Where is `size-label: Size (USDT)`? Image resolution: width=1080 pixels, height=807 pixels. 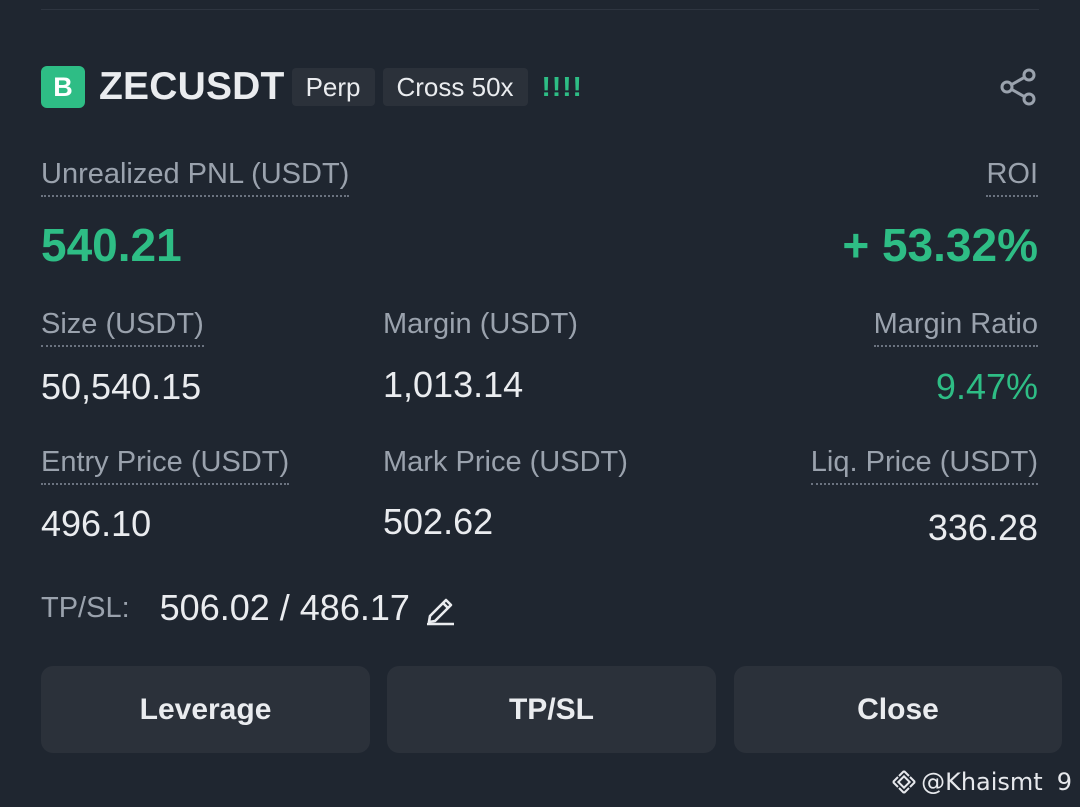
size-label: Size (USDT) is located at coordinates (122, 327).